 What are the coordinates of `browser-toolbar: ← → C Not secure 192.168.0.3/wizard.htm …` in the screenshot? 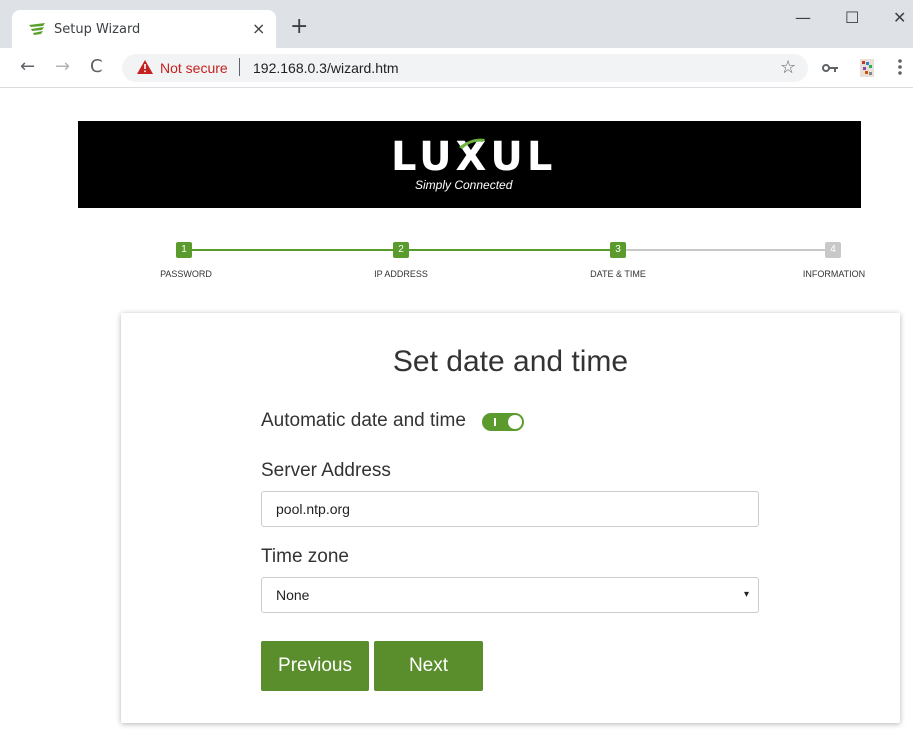 It's located at (456, 68).